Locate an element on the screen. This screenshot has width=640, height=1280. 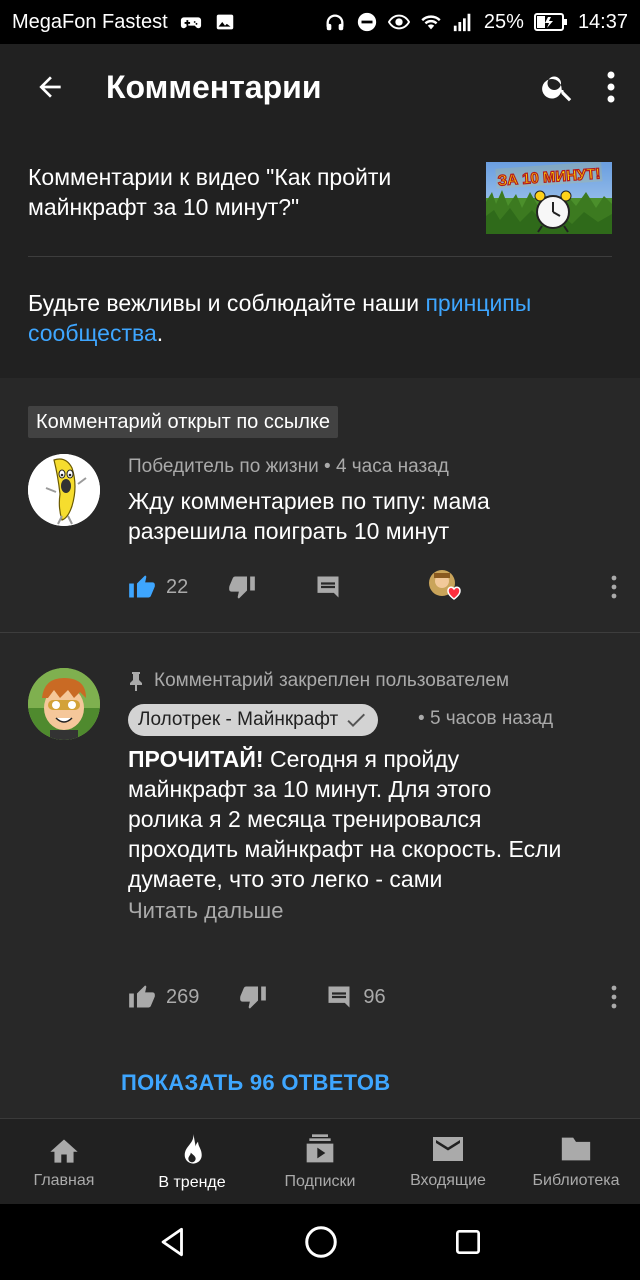
recents-square-icon is located at coordinates (468, 1242).